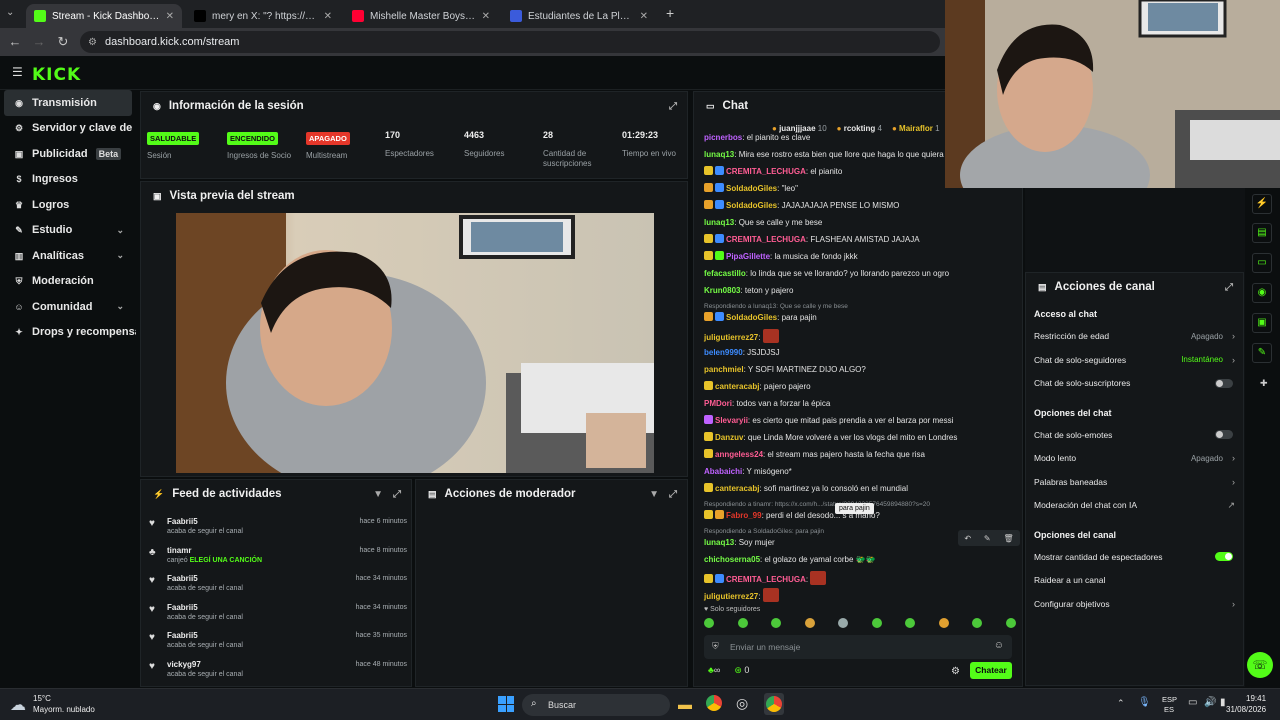 The image size is (1280, 720). What do you see at coordinates (1192, 702) in the screenshot?
I see `network-icon: ▭` at bounding box center [1192, 702].